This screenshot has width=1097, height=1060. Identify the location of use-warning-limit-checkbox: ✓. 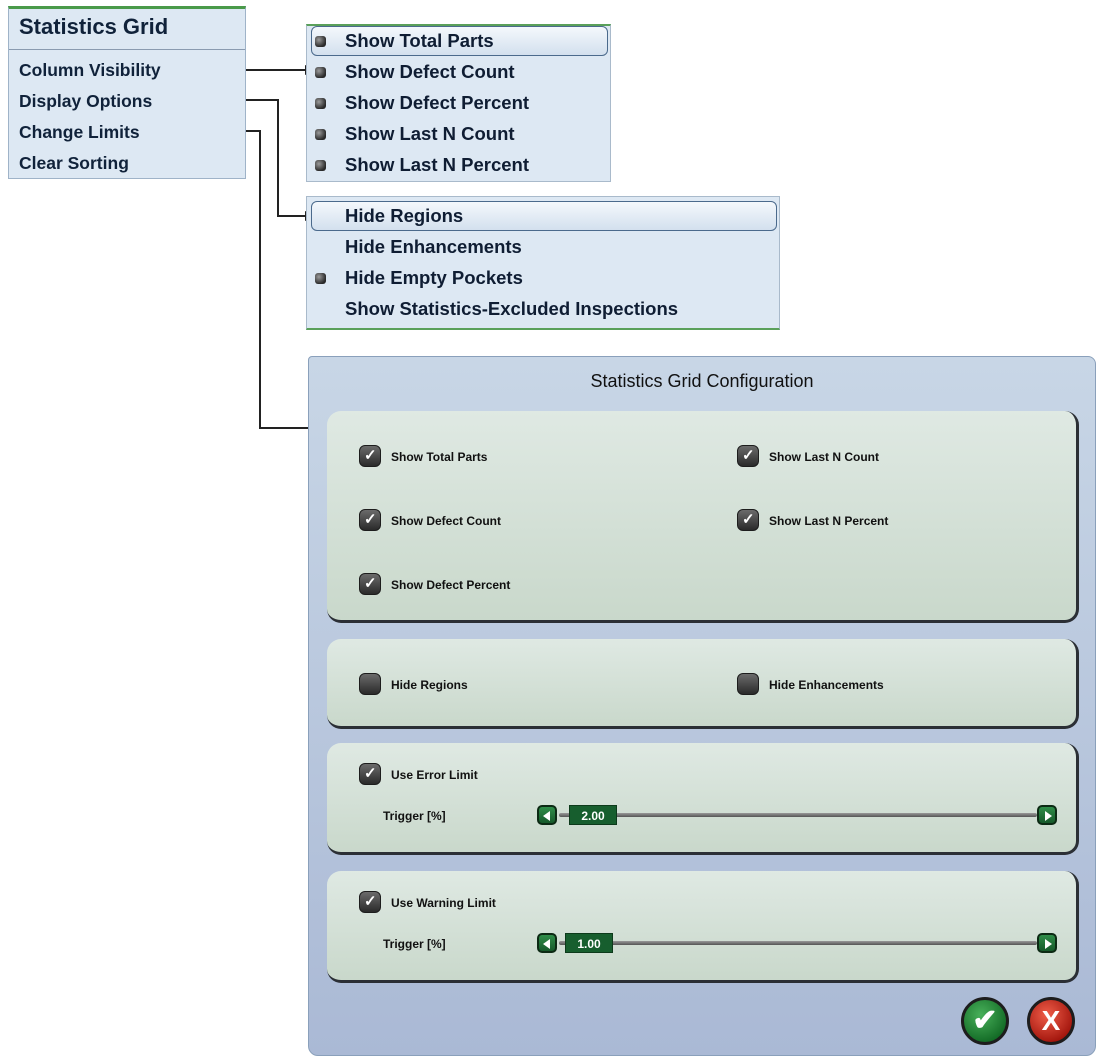
(370, 902).